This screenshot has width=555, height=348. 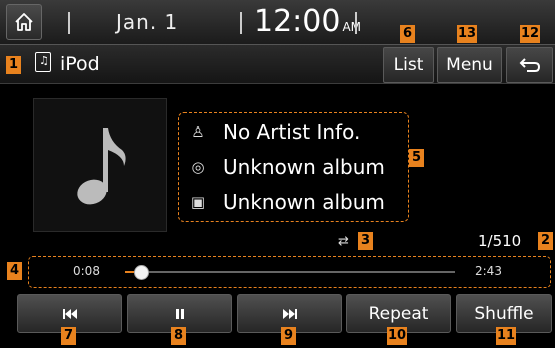 What do you see at coordinates (500, 241) in the screenshot?
I see `track-count: 1/510` at bounding box center [500, 241].